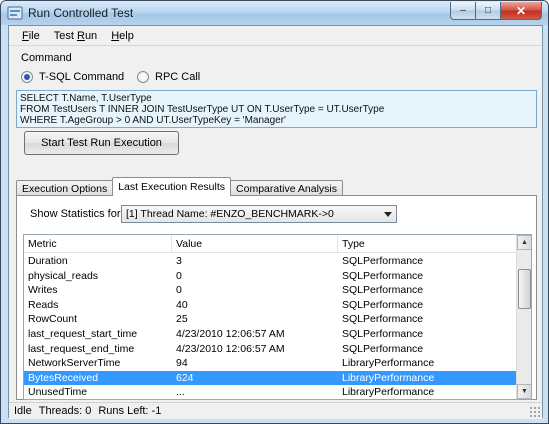 The height and width of the screenshot is (424, 549). Describe the element at coordinates (275, 410) in the screenshot. I see `status-bar: Idle Threads: 0 Runs Left: -1` at that location.